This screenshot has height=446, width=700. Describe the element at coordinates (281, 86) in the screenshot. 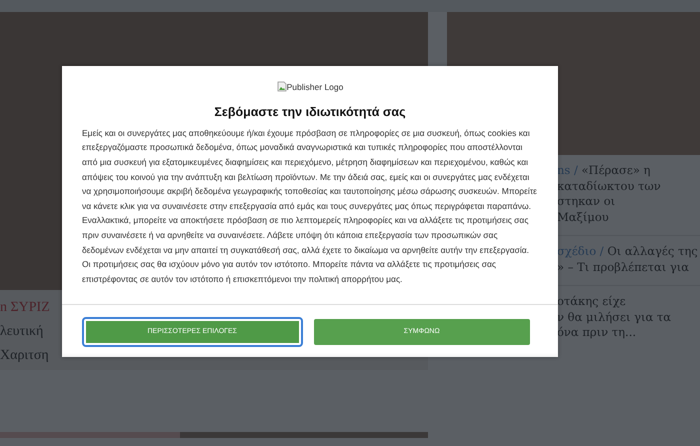

I see `broken-image-icon` at that location.